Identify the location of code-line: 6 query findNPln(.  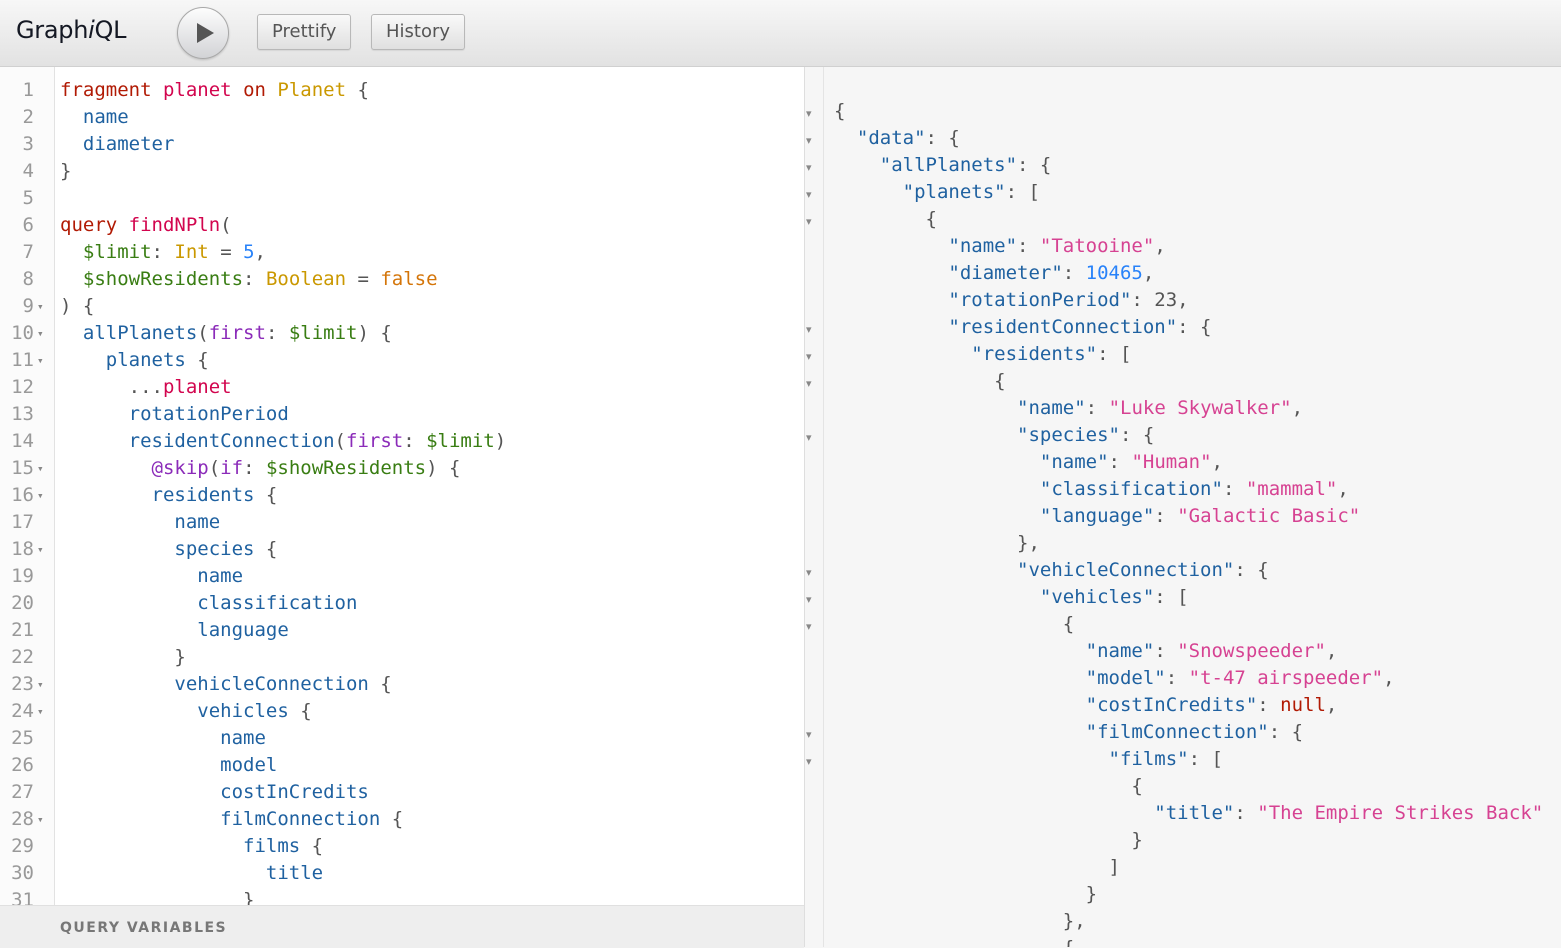
(402, 225).